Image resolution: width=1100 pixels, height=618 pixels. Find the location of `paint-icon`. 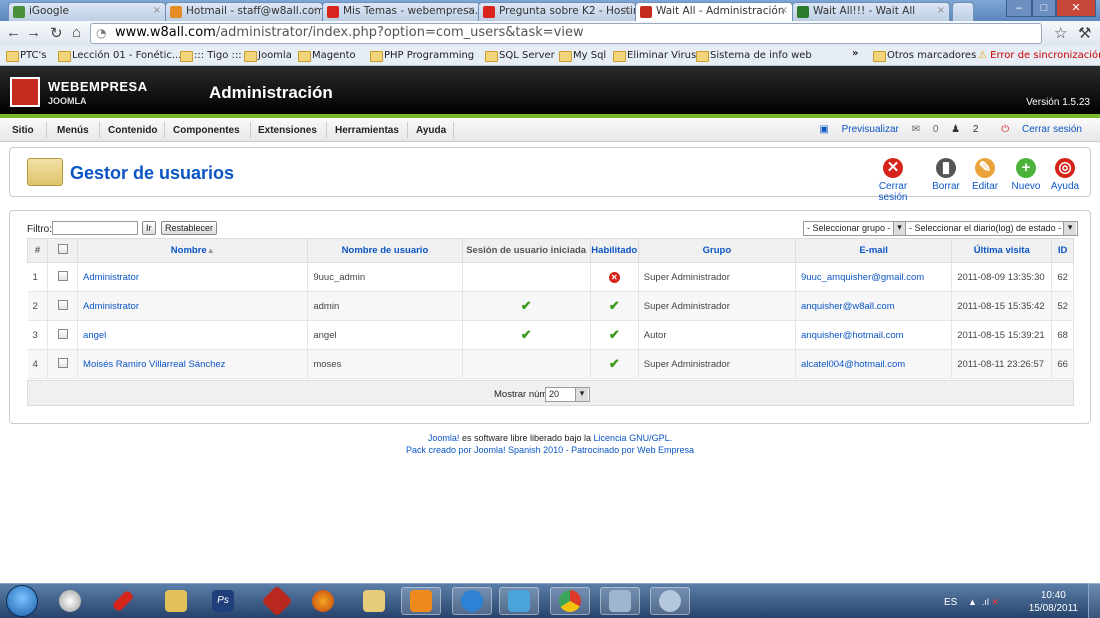

paint-icon is located at coordinates (670, 601).